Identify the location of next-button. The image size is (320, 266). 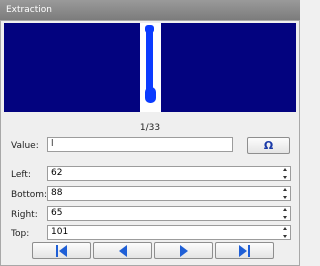
(183, 250).